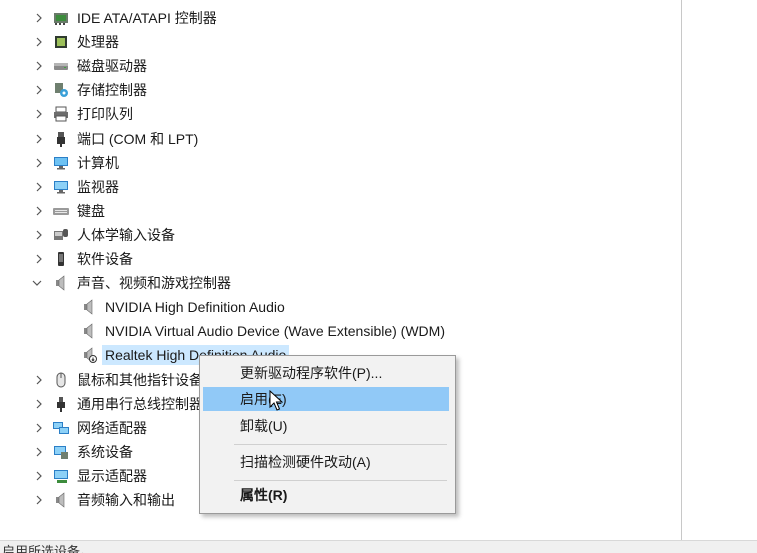 This screenshot has width=757, height=553. I want to click on menu-item-label: 属性(R), so click(264, 495).